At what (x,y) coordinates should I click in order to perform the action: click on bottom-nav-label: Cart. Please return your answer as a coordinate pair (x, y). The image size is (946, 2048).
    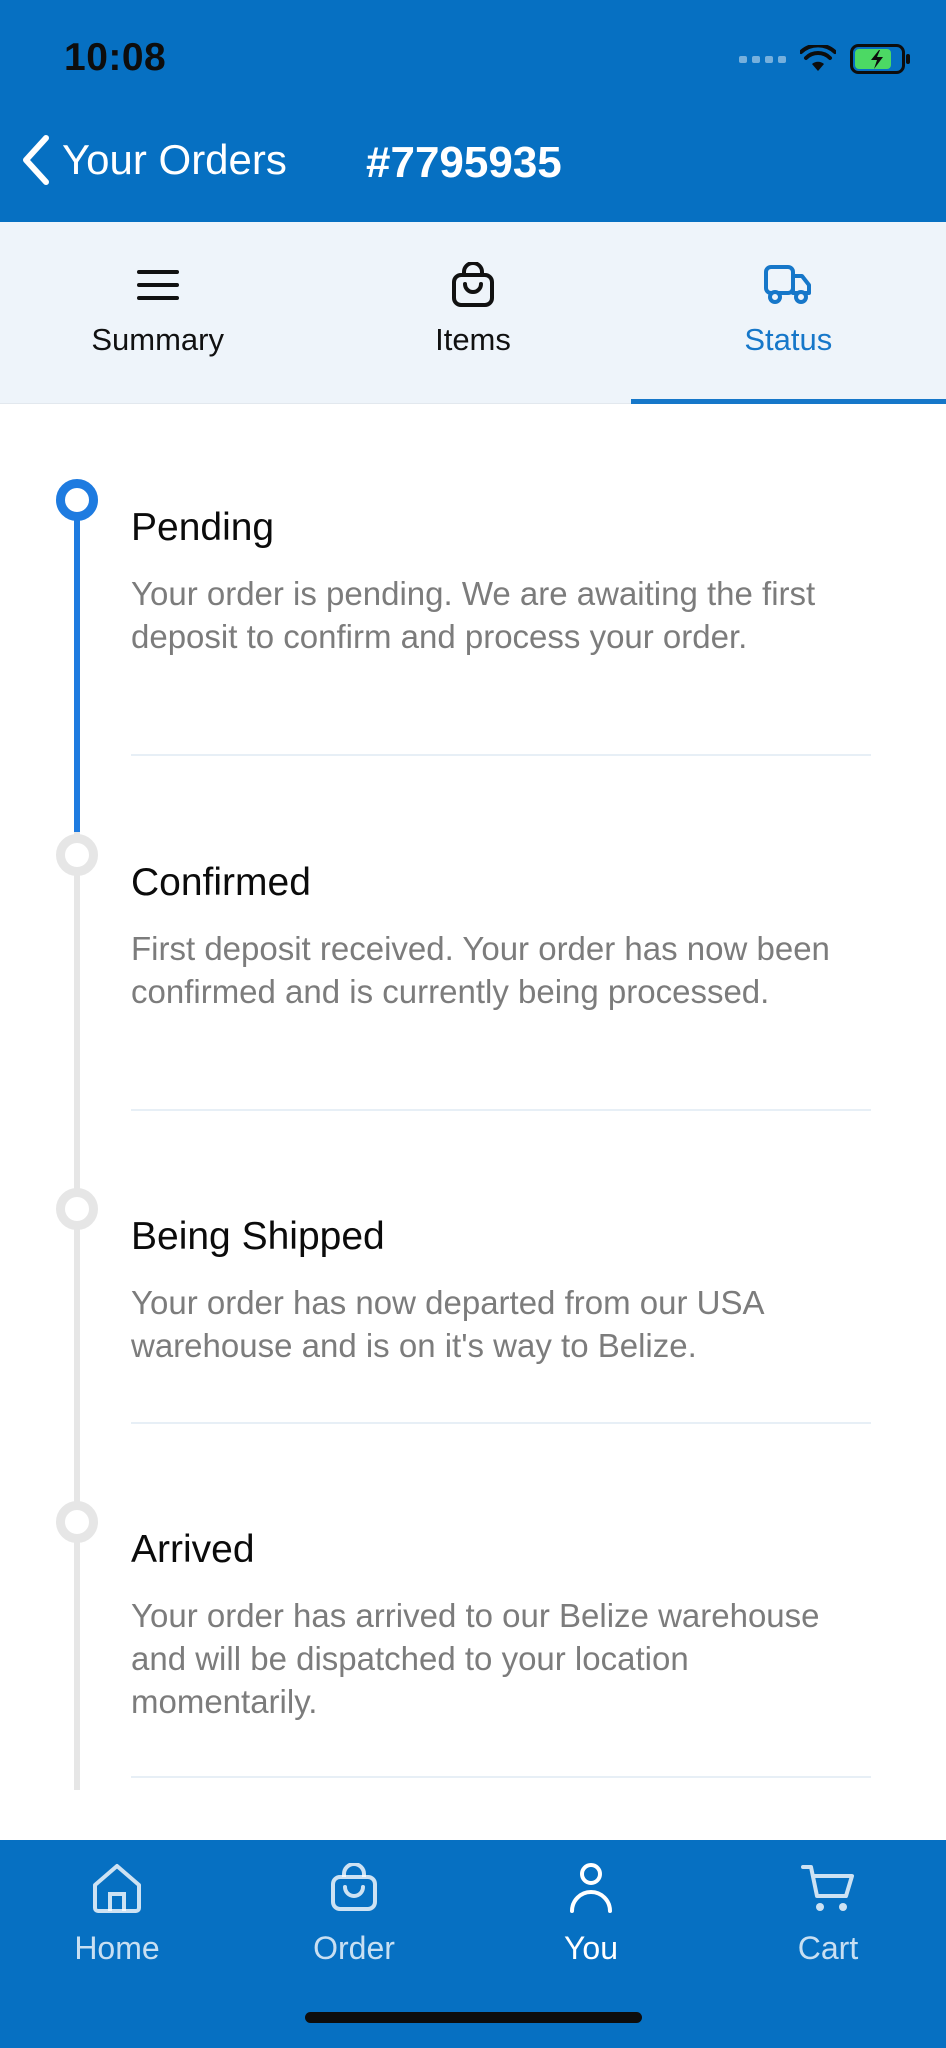
    Looking at the image, I should click on (828, 1948).